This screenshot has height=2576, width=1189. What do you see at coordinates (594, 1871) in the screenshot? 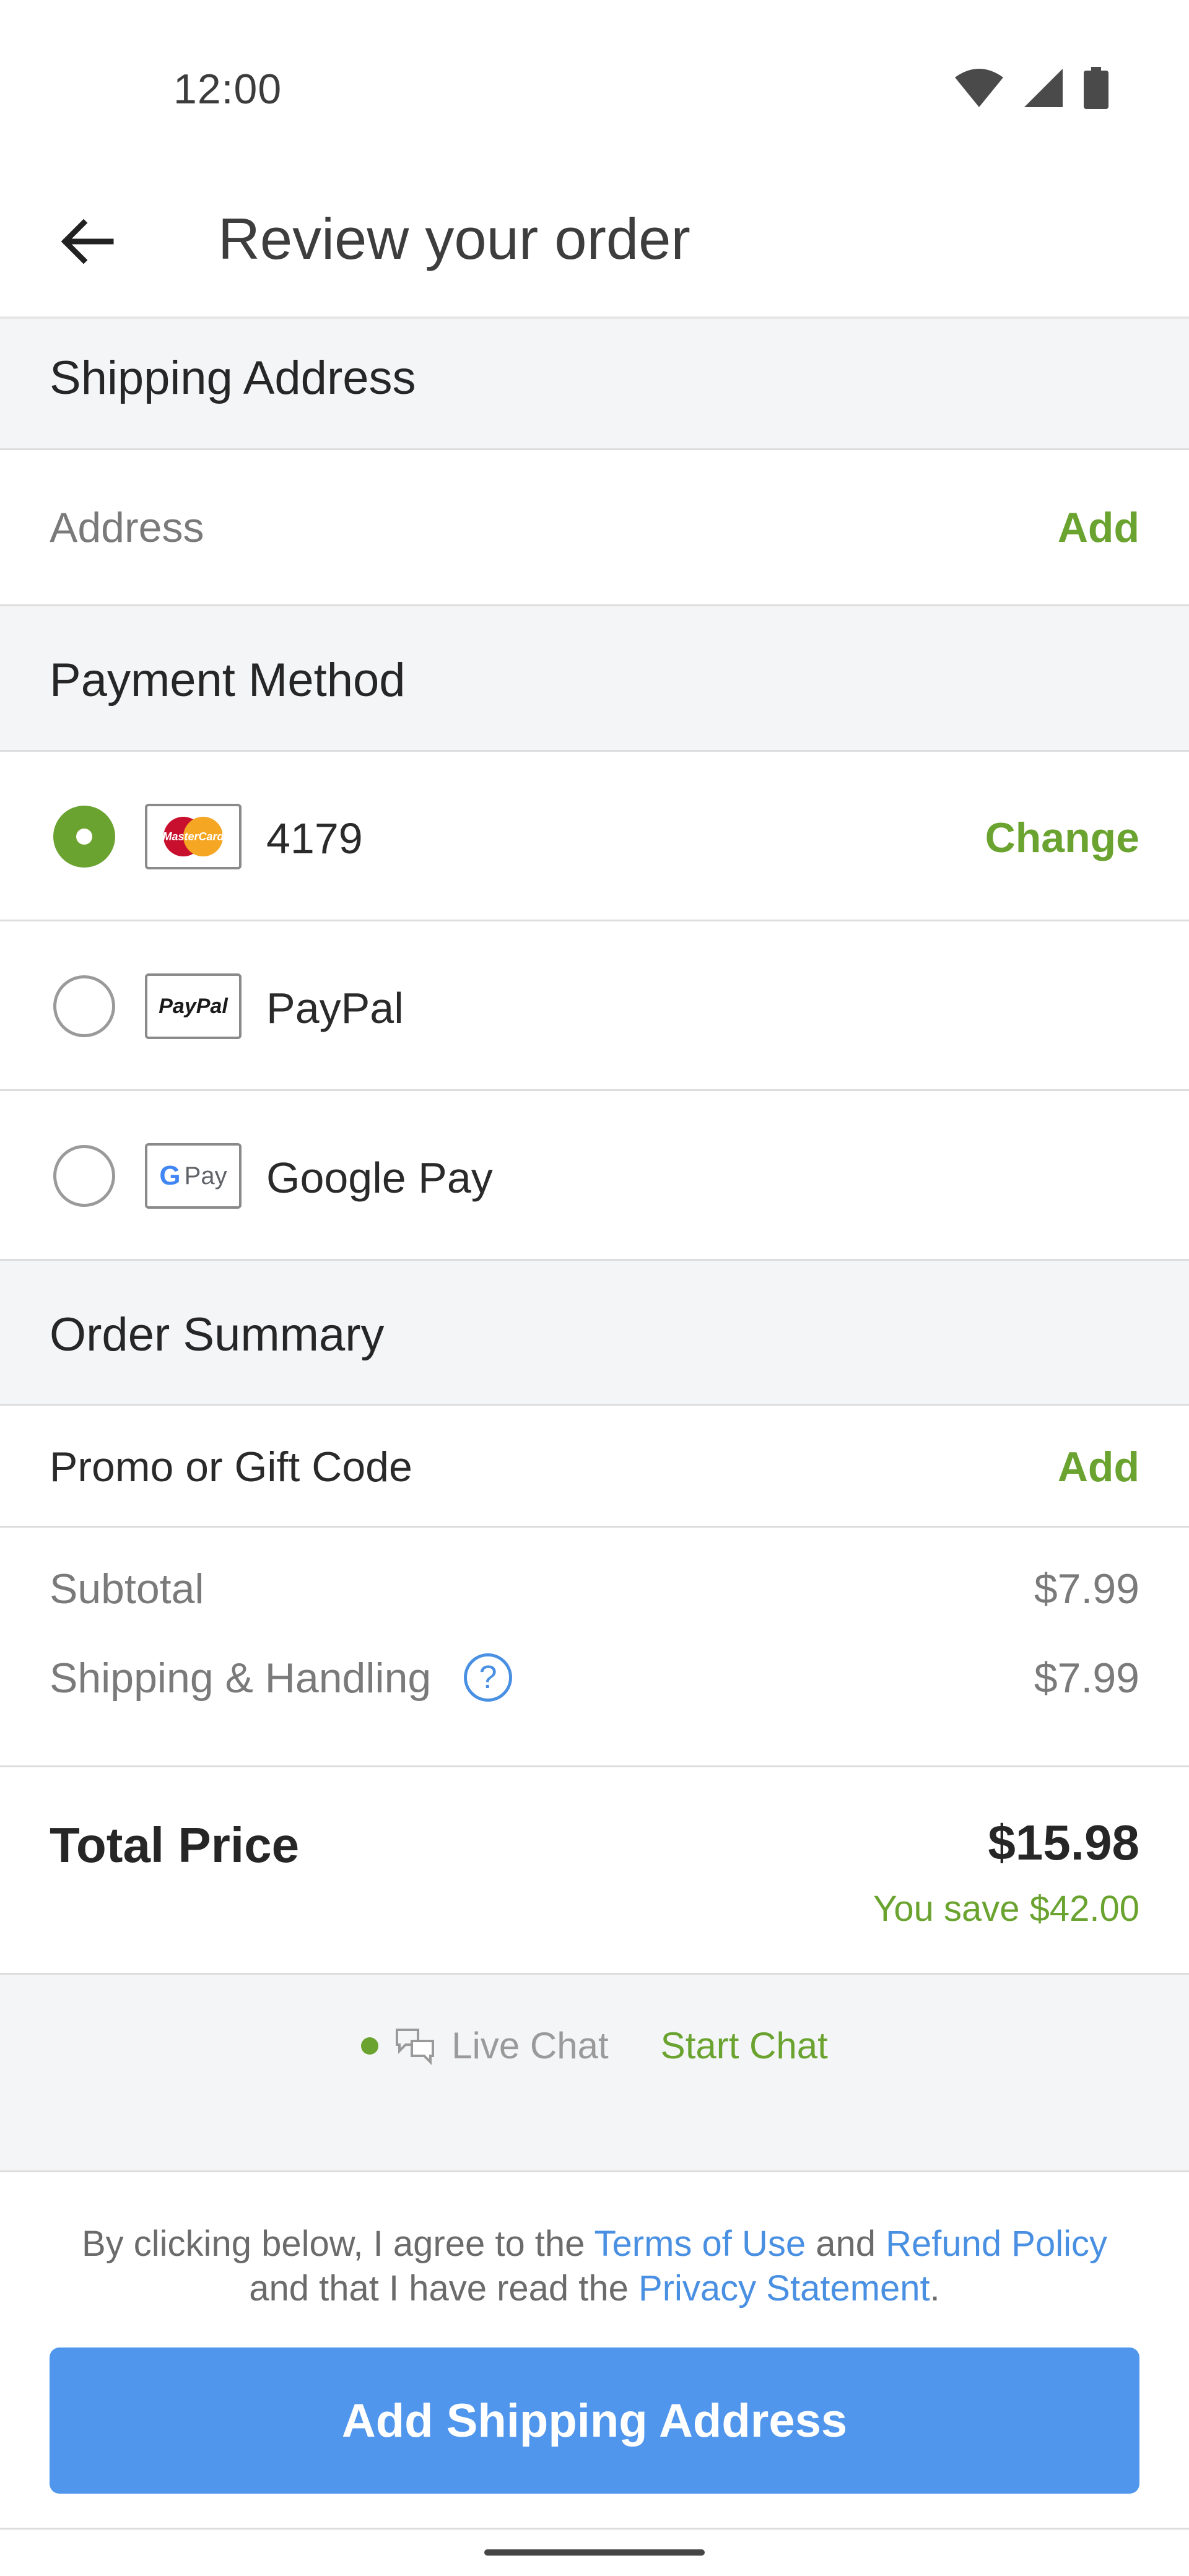
I see `total-price-block: Total Price $15.98 You save $42.00` at bounding box center [594, 1871].